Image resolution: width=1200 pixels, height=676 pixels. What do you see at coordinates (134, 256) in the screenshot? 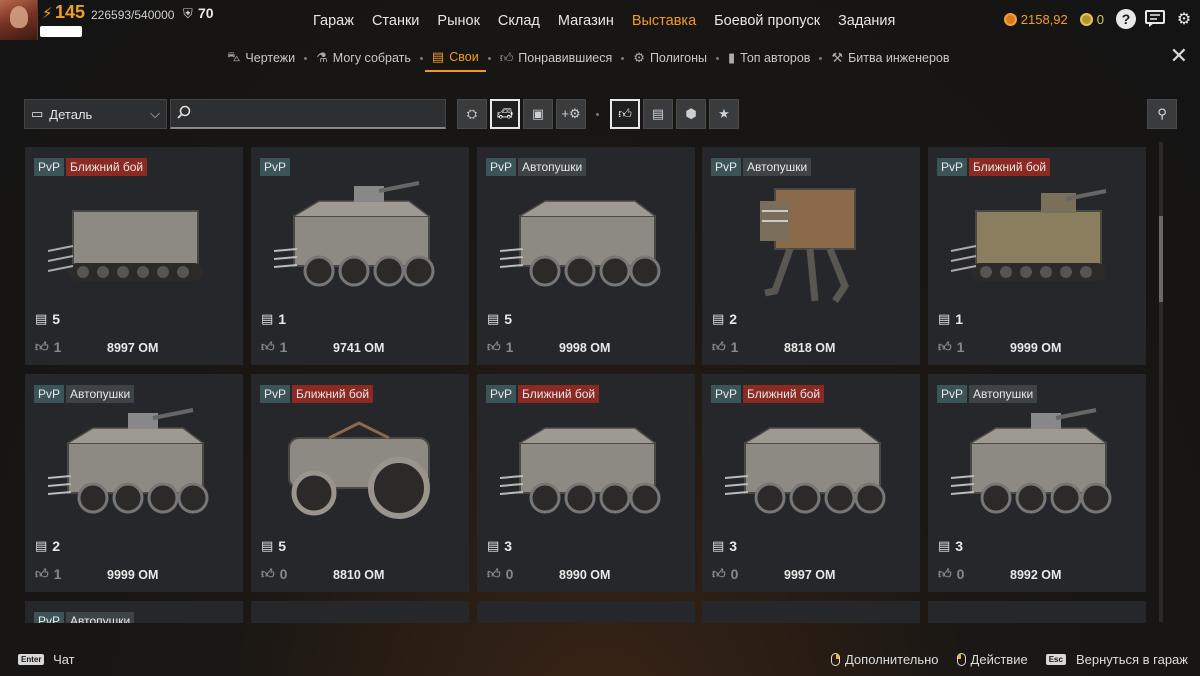
I see `blueprint-card: PvP Ближний бой ▤ 5 👍︎ 1 8997 ОМ` at bounding box center [134, 256].